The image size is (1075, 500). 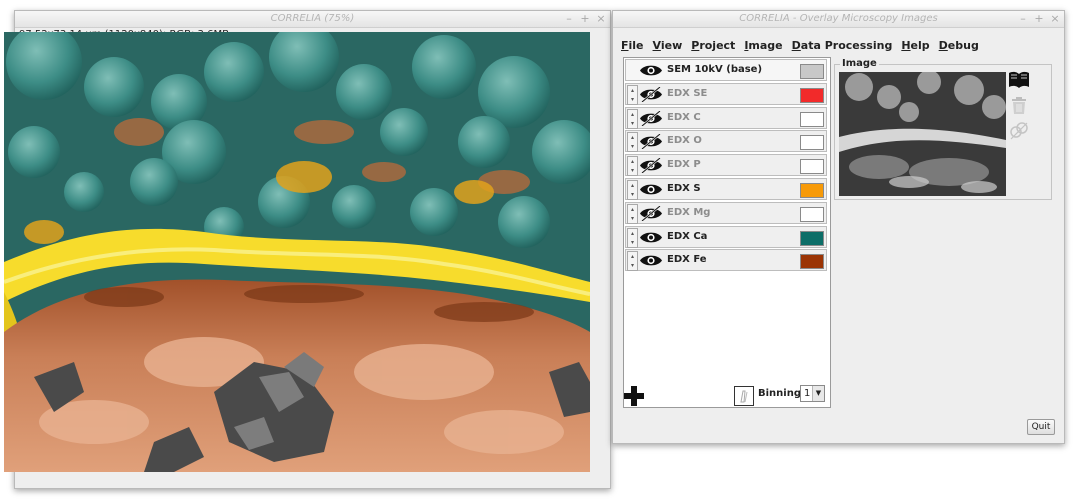 I want to click on layer-row: ▴ ▾ EDX SE, so click(x=726, y=93).